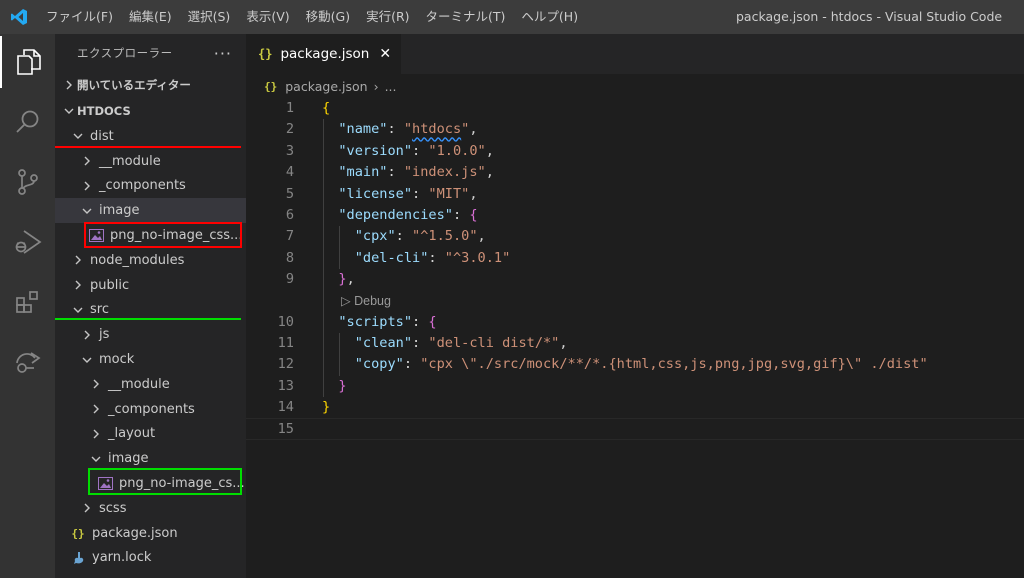 This screenshot has height=578, width=1024. I want to click on tree-folder-item: js, so click(150, 334).